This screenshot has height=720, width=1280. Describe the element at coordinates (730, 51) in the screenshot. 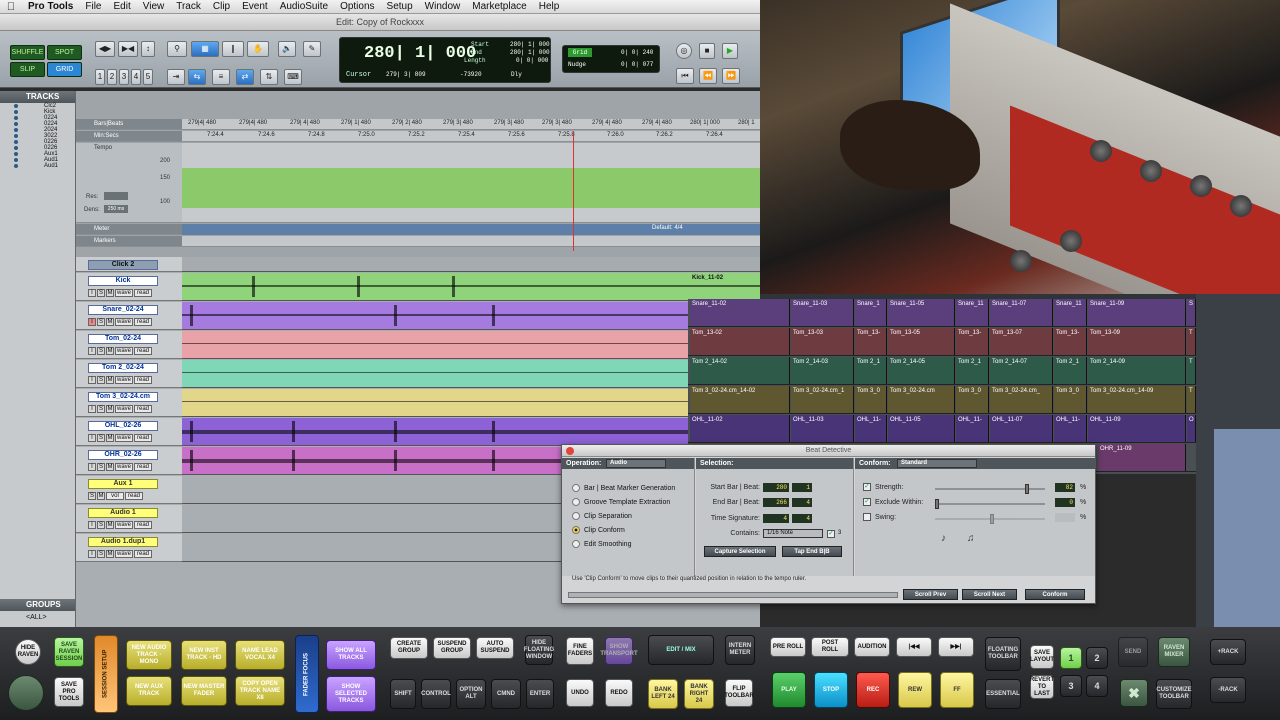

I see `play-icon: ▶` at that location.